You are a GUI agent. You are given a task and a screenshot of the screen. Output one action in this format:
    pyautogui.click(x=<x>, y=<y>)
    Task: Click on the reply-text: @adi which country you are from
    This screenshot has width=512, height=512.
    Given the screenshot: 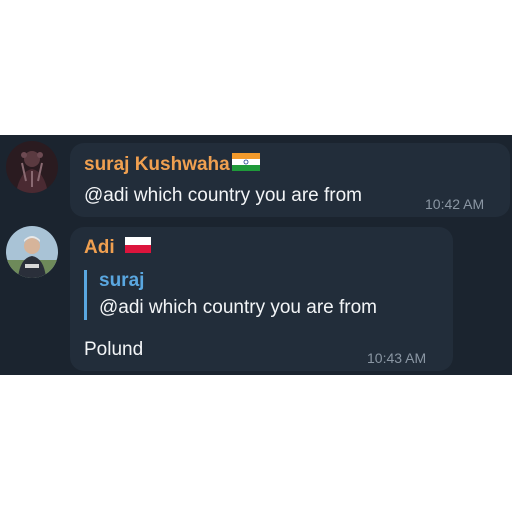 What is the action you would take?
    pyautogui.click(x=238, y=307)
    